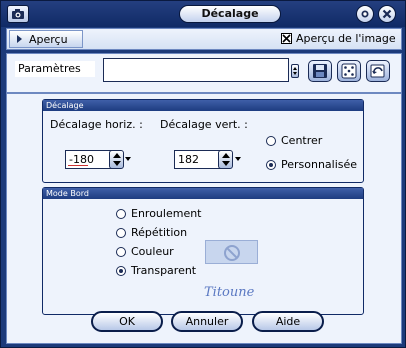  Describe the element at coordinates (159, 232) in the screenshot. I see `repeat-label: Répétition` at that location.